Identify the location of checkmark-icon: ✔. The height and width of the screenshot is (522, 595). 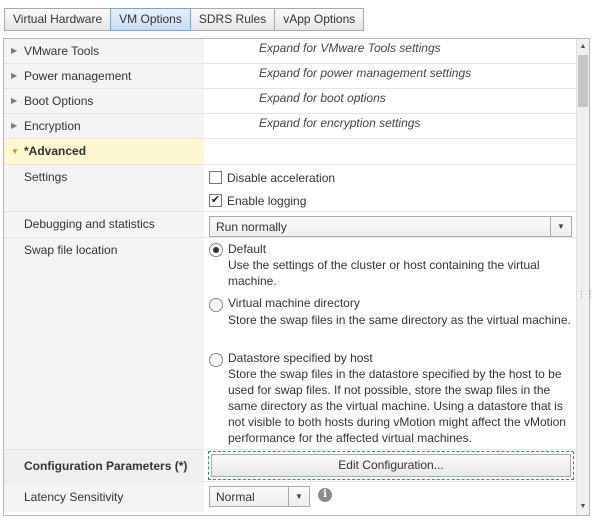
(215, 200).